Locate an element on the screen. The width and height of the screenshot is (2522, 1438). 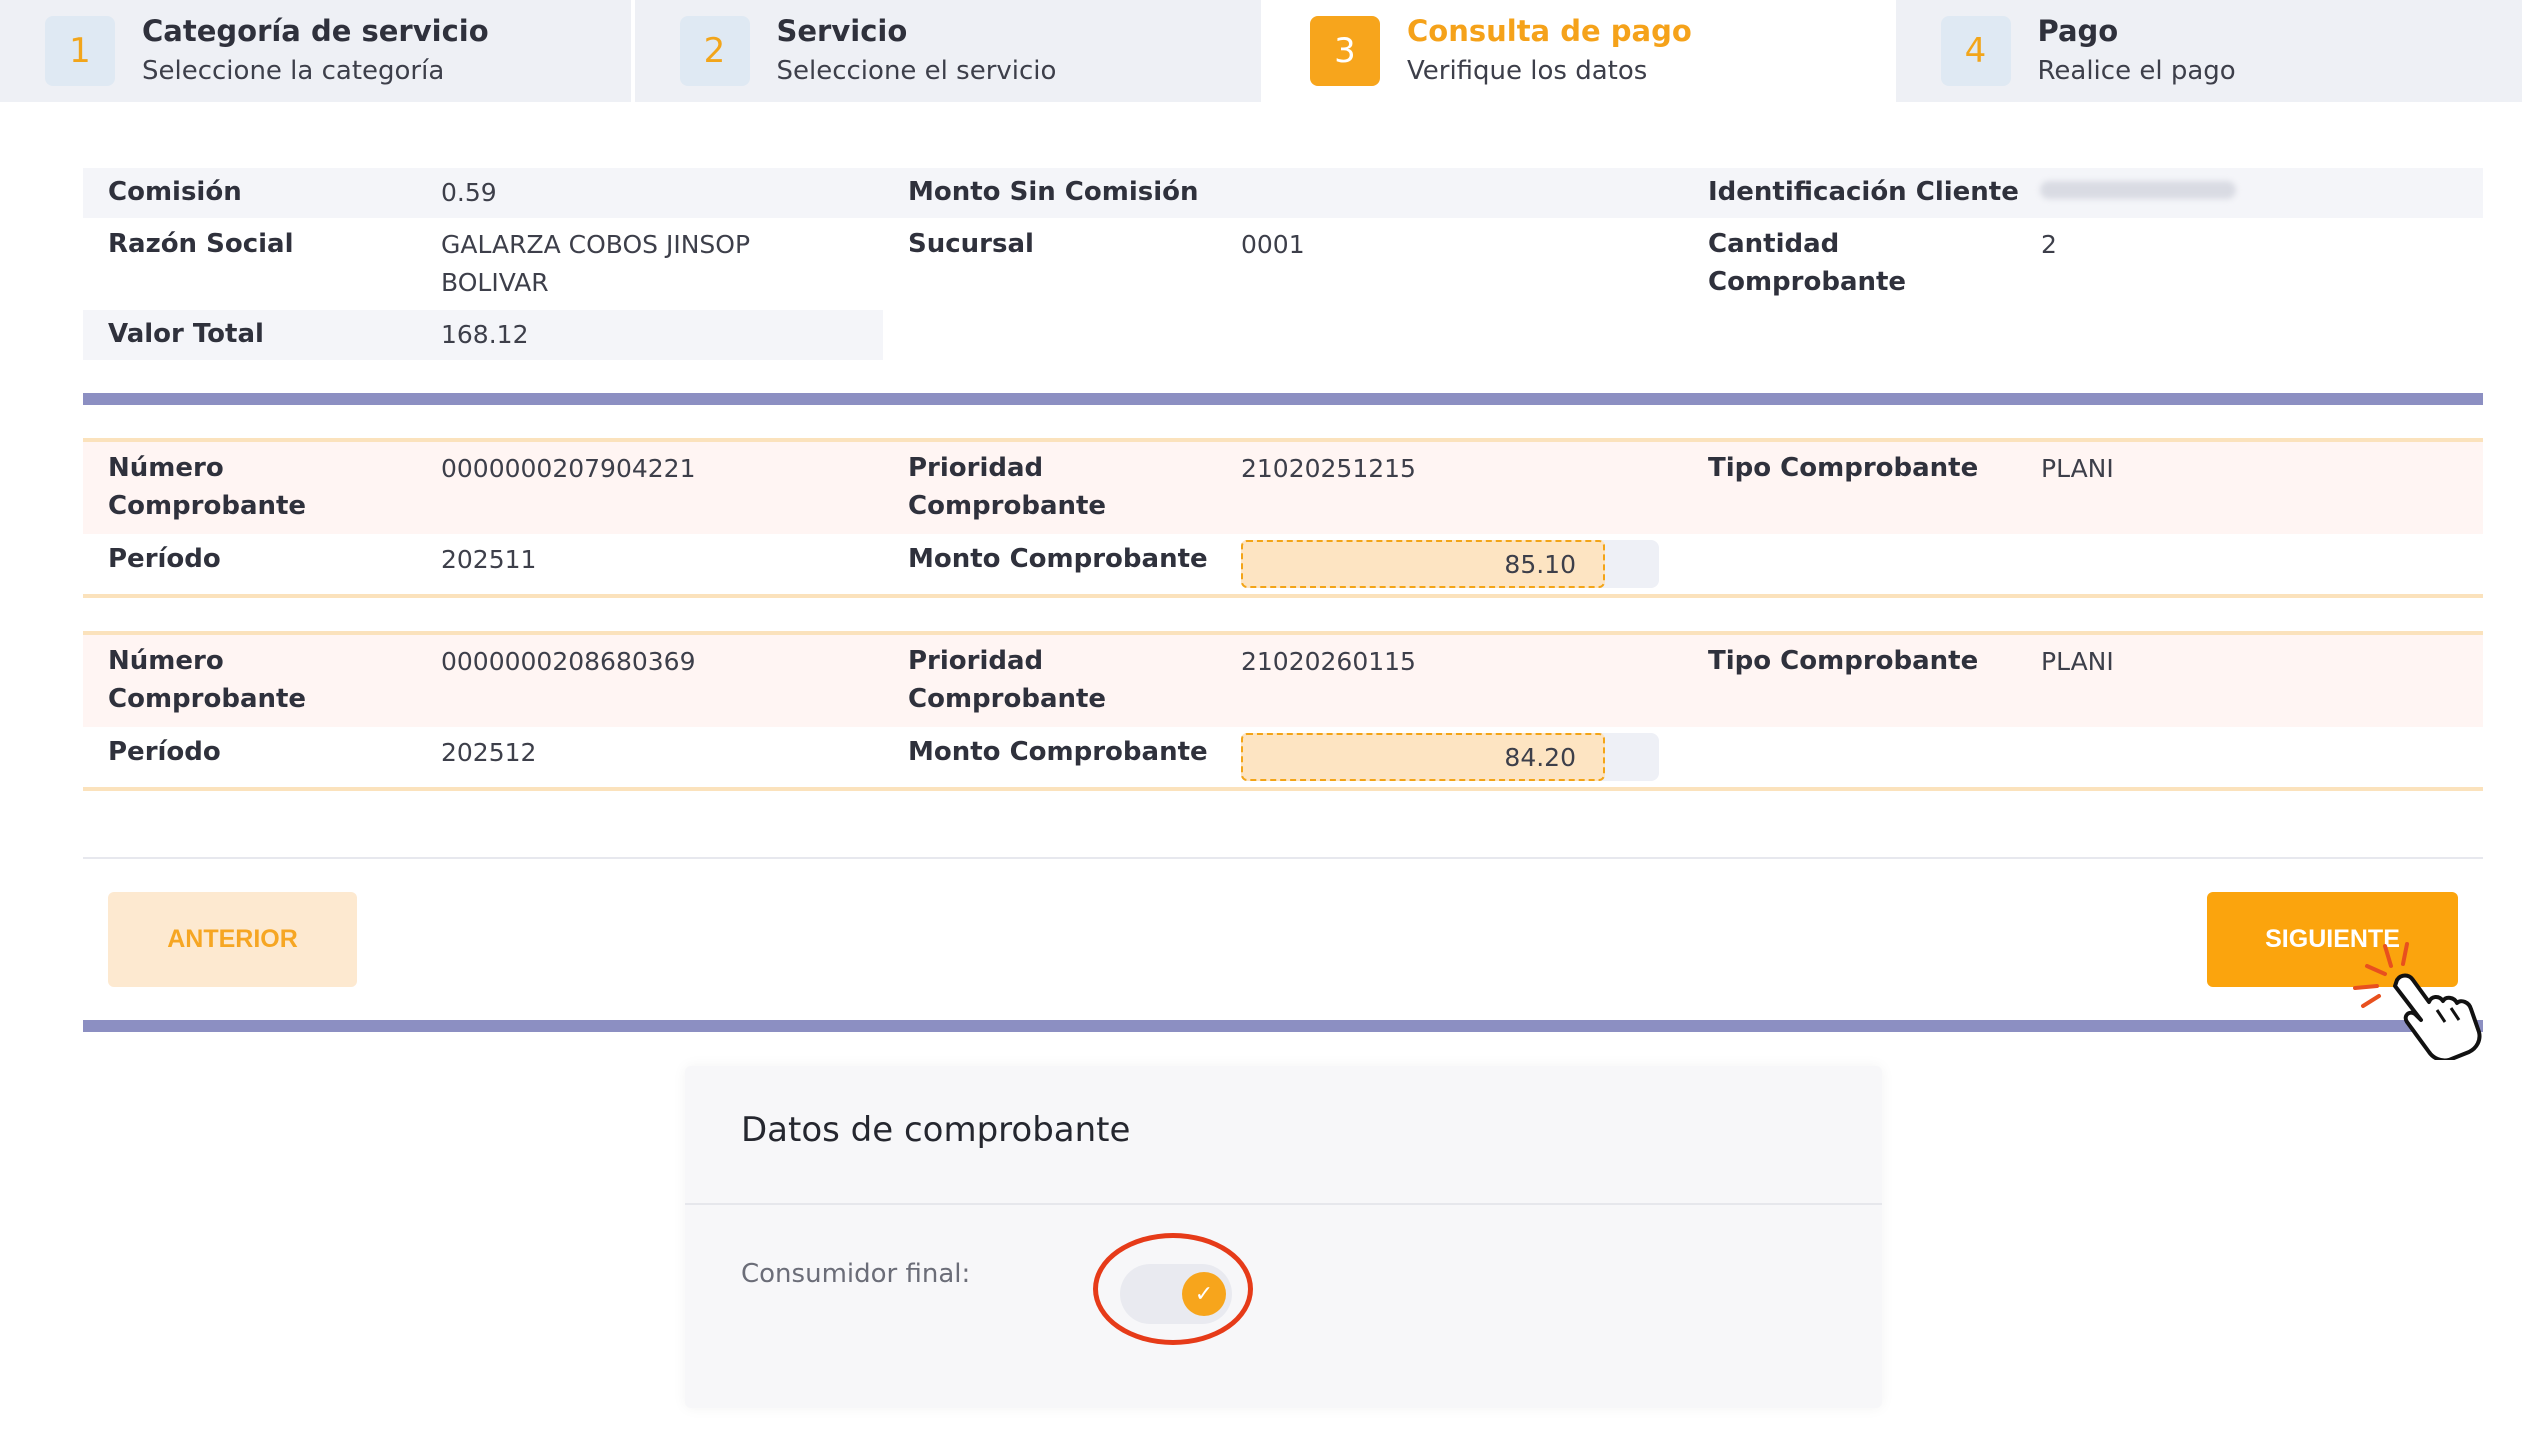
sucursal-label: Sucursal is located at coordinates (971, 244).